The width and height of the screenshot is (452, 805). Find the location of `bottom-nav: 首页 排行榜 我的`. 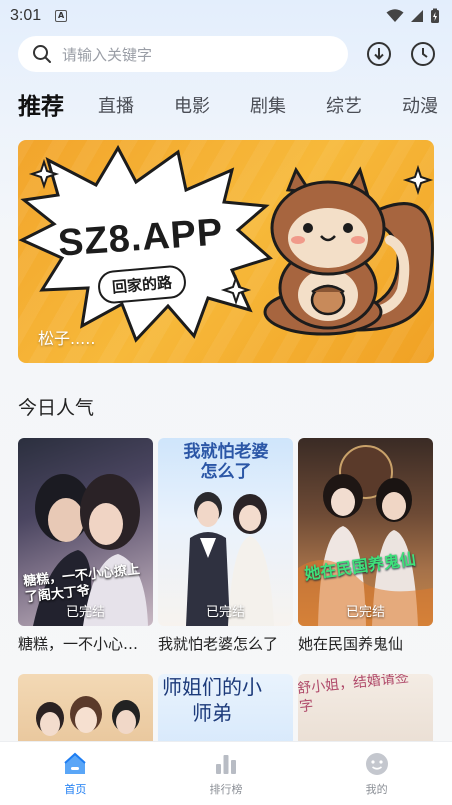

bottom-nav: 首页 排行榜 我的 is located at coordinates (226, 773).